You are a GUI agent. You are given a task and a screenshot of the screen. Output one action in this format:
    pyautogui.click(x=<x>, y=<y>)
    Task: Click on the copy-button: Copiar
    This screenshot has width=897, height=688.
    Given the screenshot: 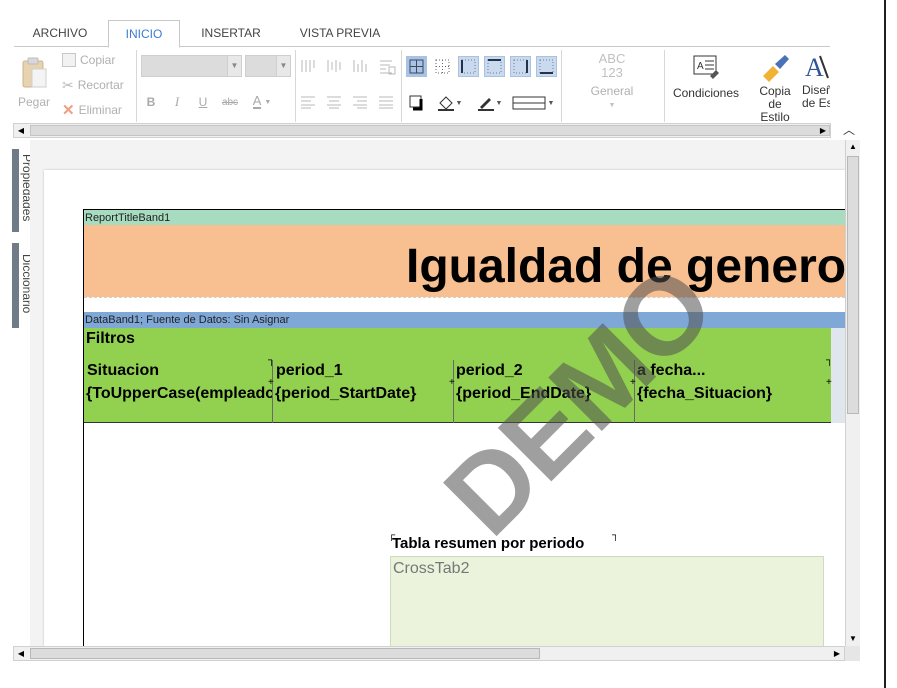 What is the action you would take?
    pyautogui.click(x=92, y=60)
    